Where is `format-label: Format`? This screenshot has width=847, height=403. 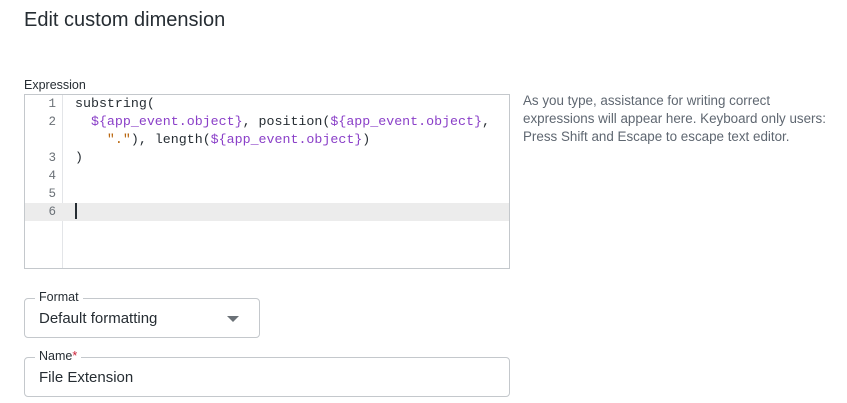
format-label: Format is located at coordinates (59, 297).